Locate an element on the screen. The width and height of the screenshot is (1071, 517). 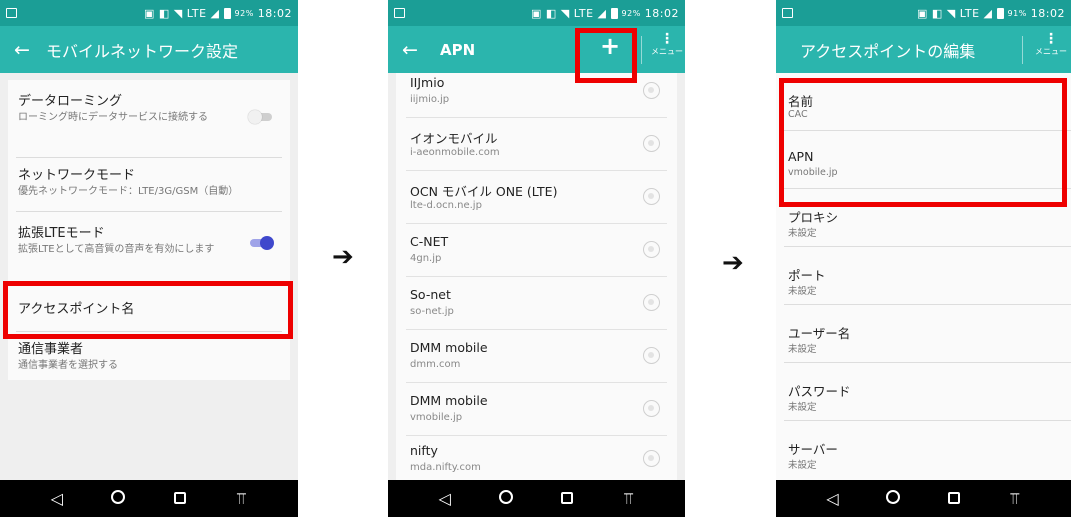
apn-name: nifty is located at coordinates (424, 450).